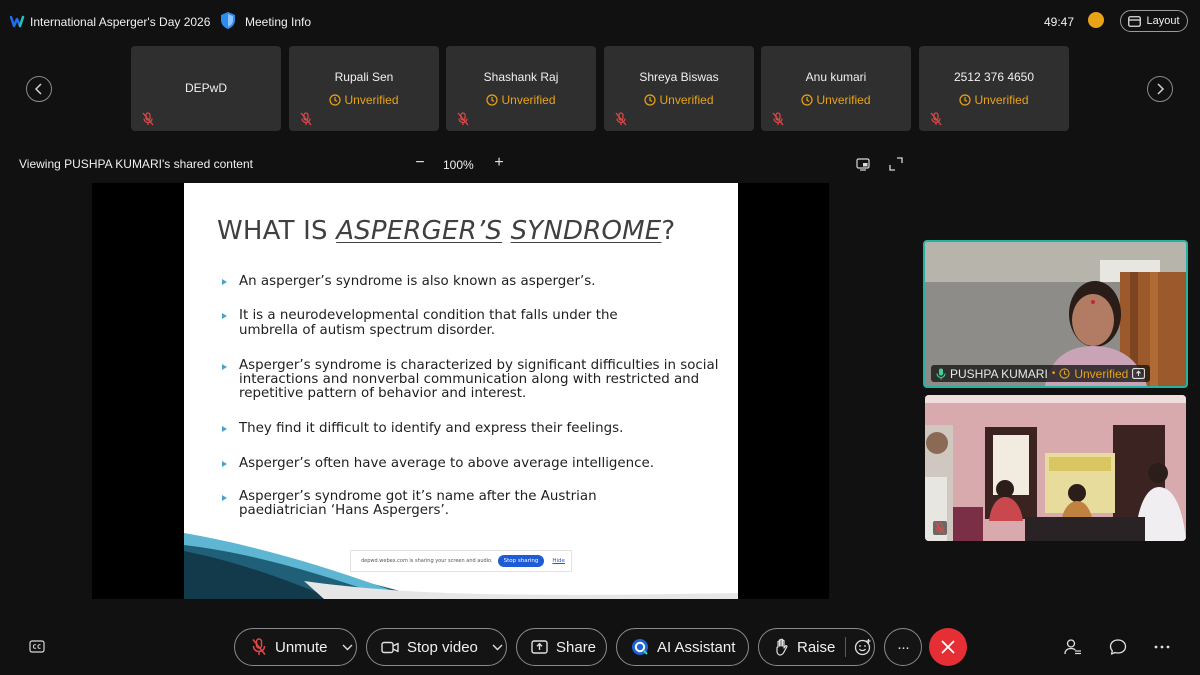 The height and width of the screenshot is (675, 1200). Describe the element at coordinates (1055, 314) in the screenshot. I see `active-speaker-video: PUSHPA KUMARI • Unverified` at that location.